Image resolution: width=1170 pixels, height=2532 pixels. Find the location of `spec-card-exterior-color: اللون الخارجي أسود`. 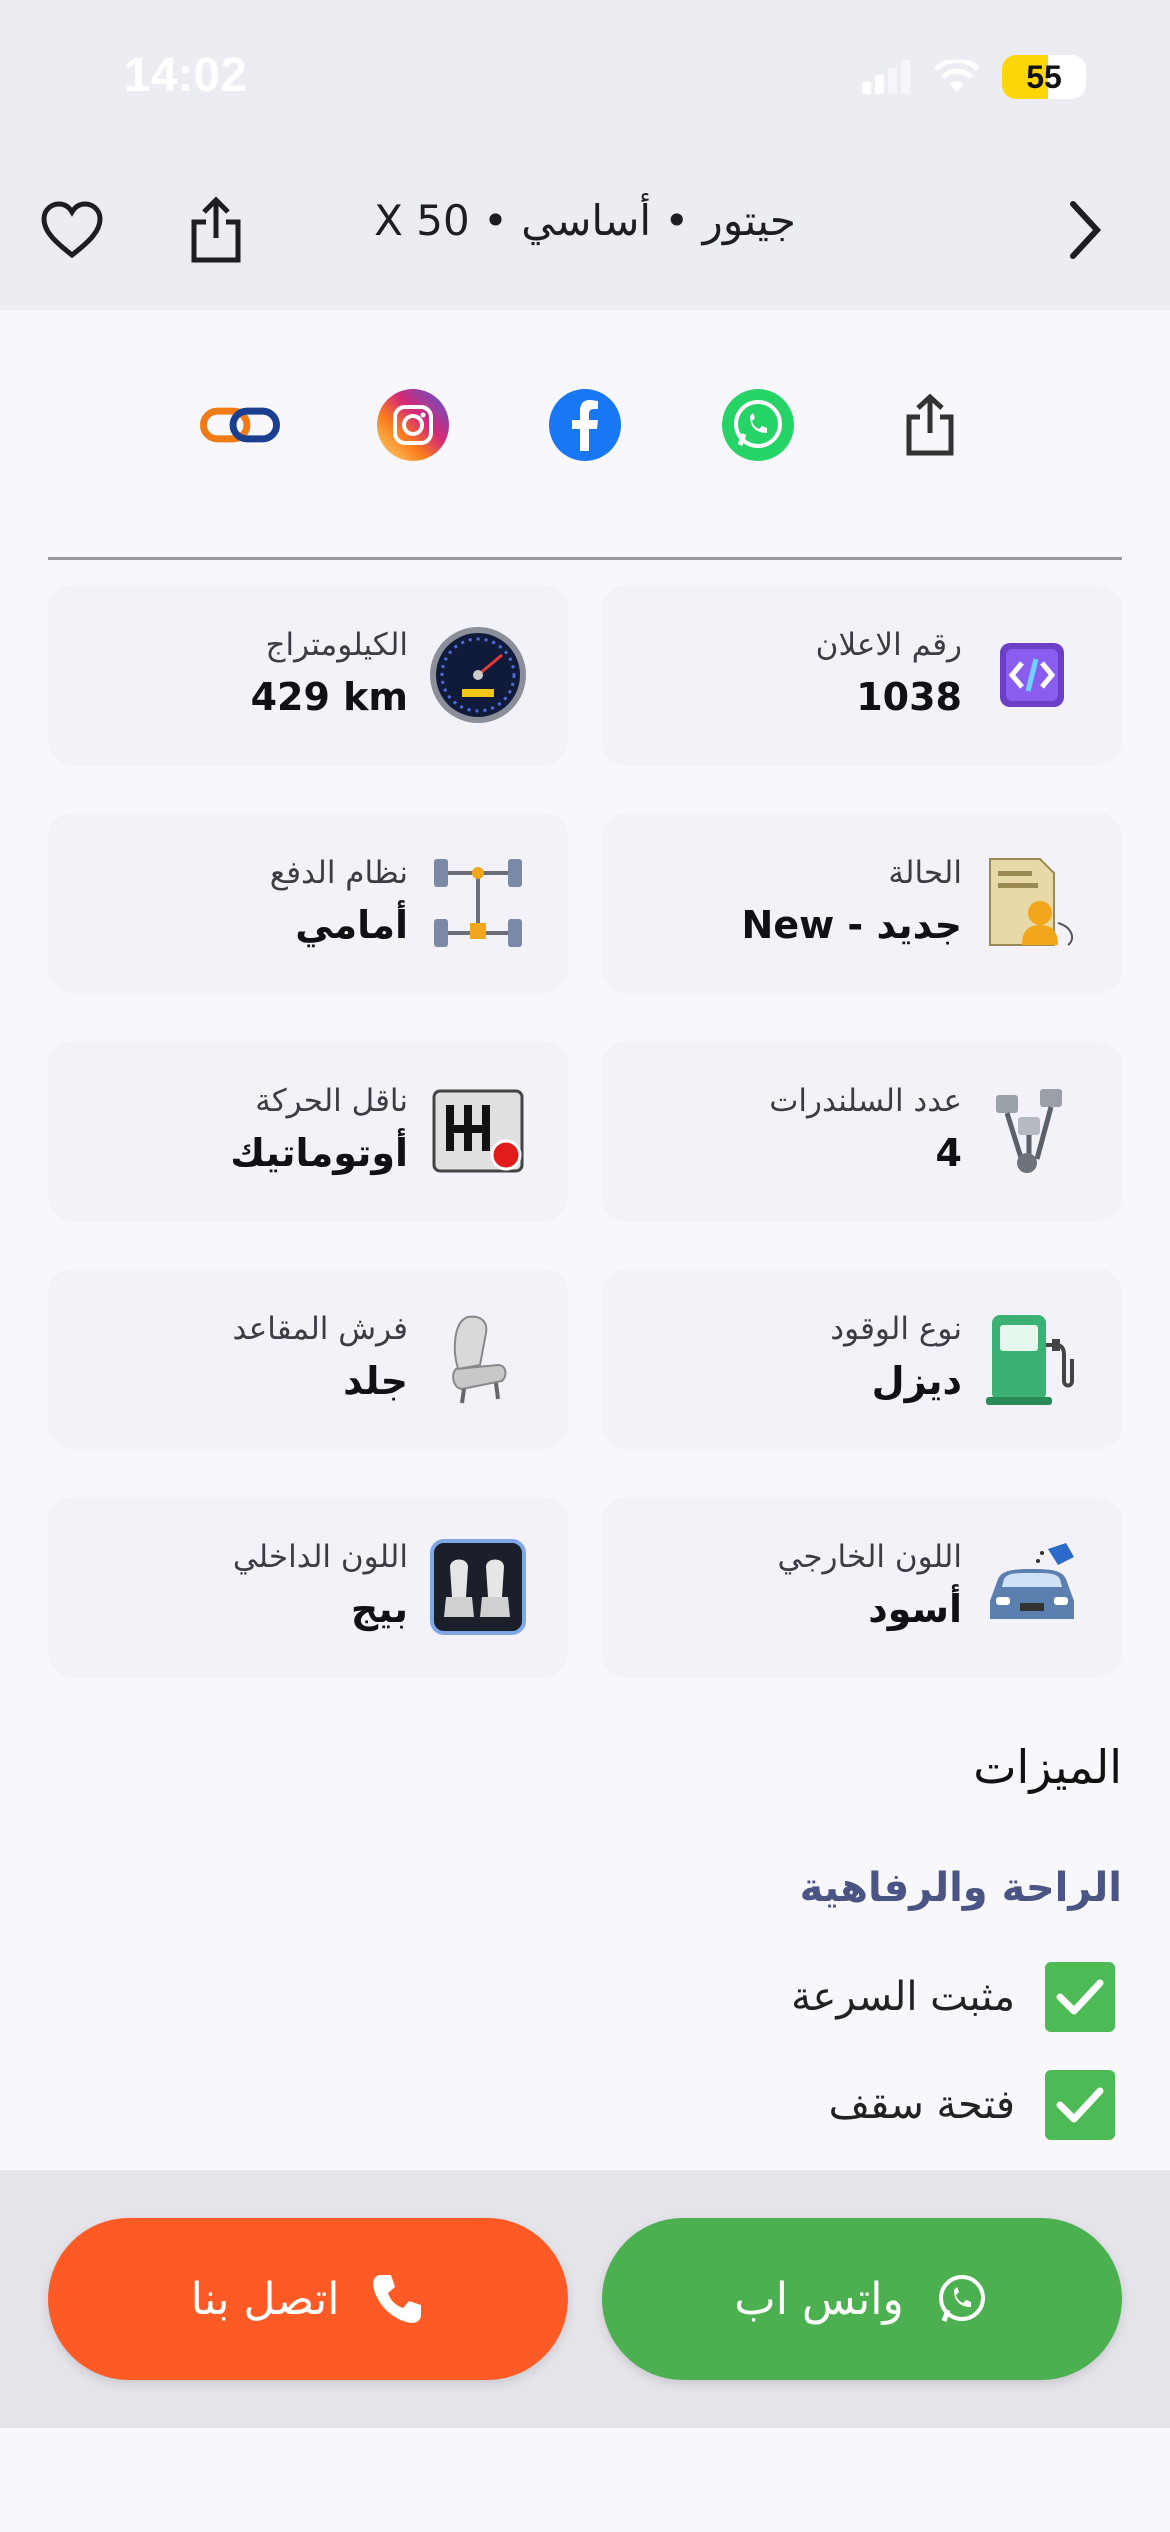

spec-card-exterior-color: اللون الخارجي أسود is located at coordinates (862, 1587).